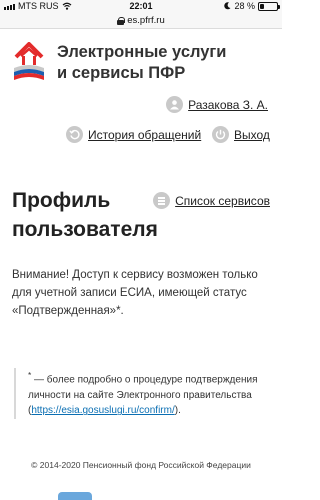  Describe the element at coordinates (61, 200) in the screenshot. I see `page-title-line1: Профиль` at that location.